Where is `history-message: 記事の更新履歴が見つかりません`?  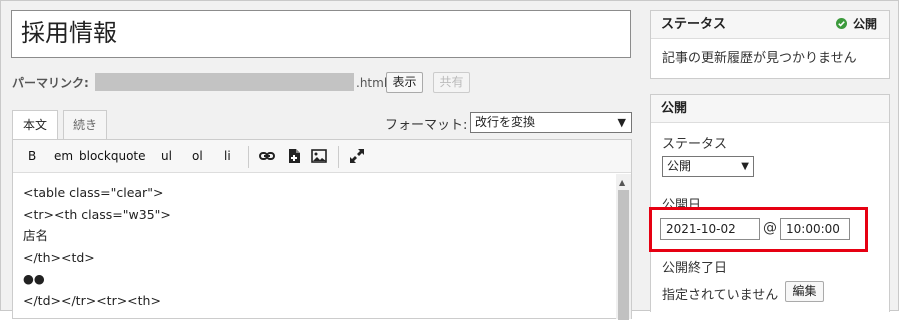
history-message: 記事の更新履歴が見つかりません is located at coordinates (759, 58).